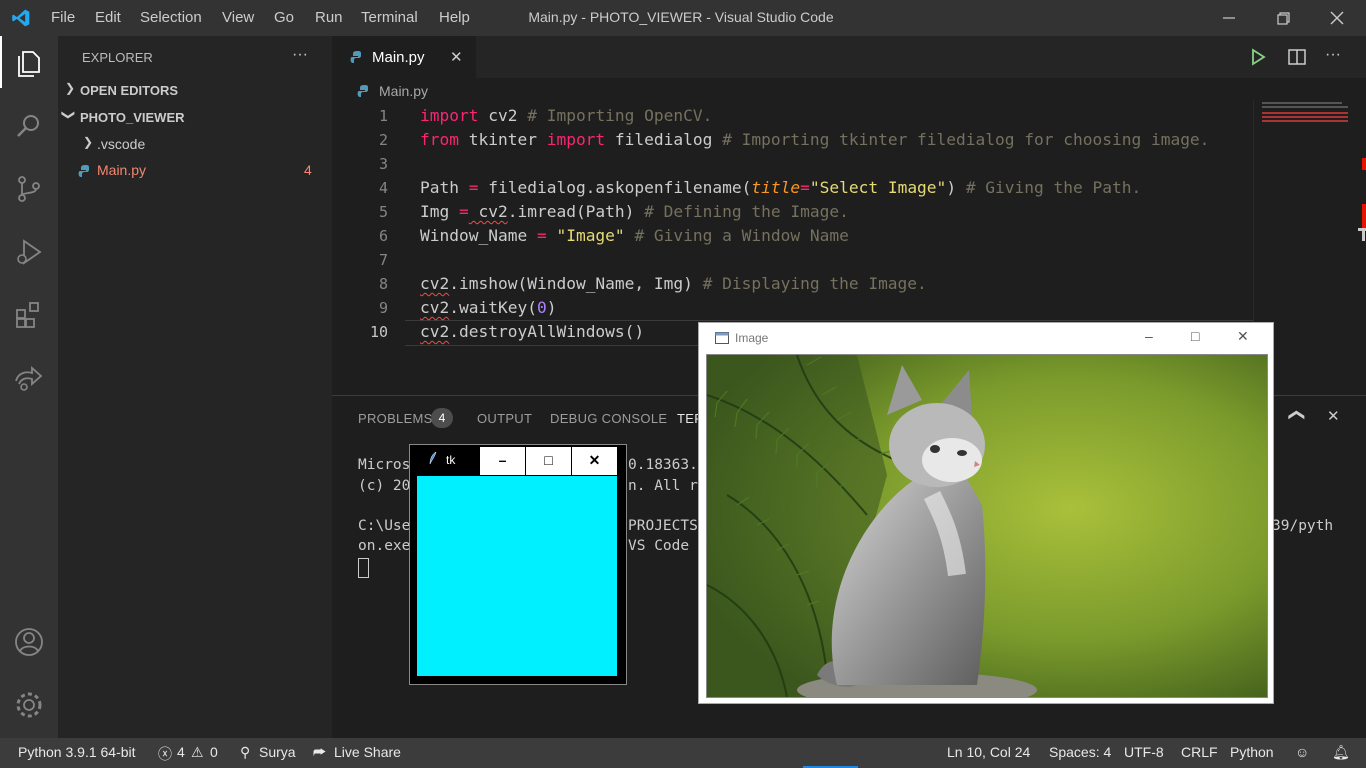  I want to click on user-label: Surya, so click(277, 752).